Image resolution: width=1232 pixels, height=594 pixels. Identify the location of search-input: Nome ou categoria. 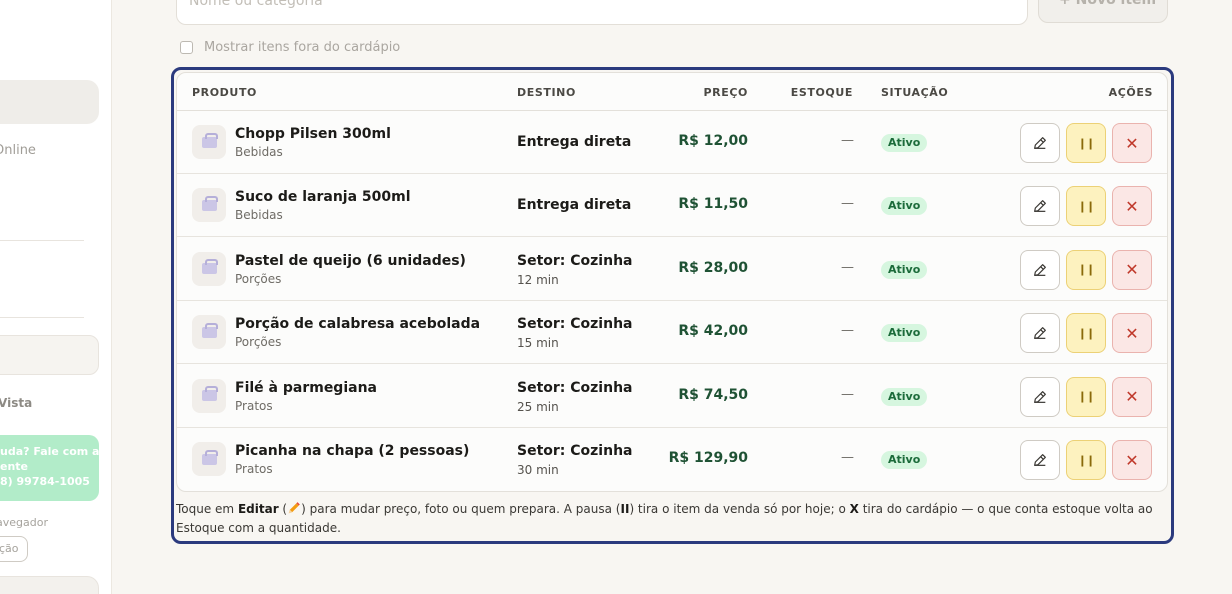
(602, 12).